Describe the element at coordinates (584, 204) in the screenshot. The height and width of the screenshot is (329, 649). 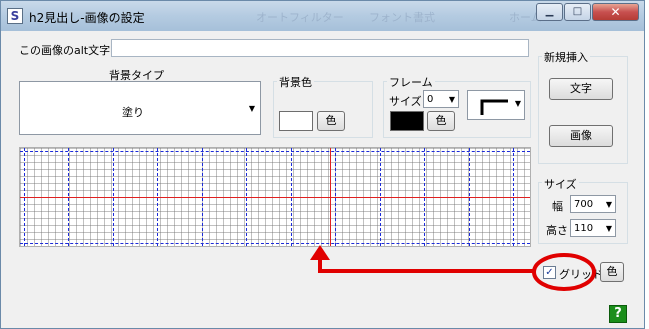
I see `width-value: 700` at that location.